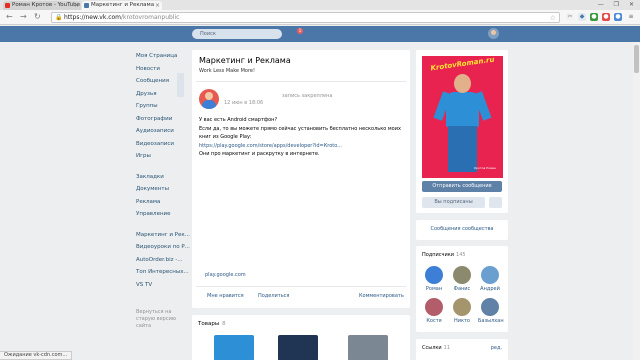 The height and width of the screenshot is (360, 640). What do you see at coordinates (209, 99) in the screenshot?
I see `post-author-avatar` at bounding box center [209, 99].